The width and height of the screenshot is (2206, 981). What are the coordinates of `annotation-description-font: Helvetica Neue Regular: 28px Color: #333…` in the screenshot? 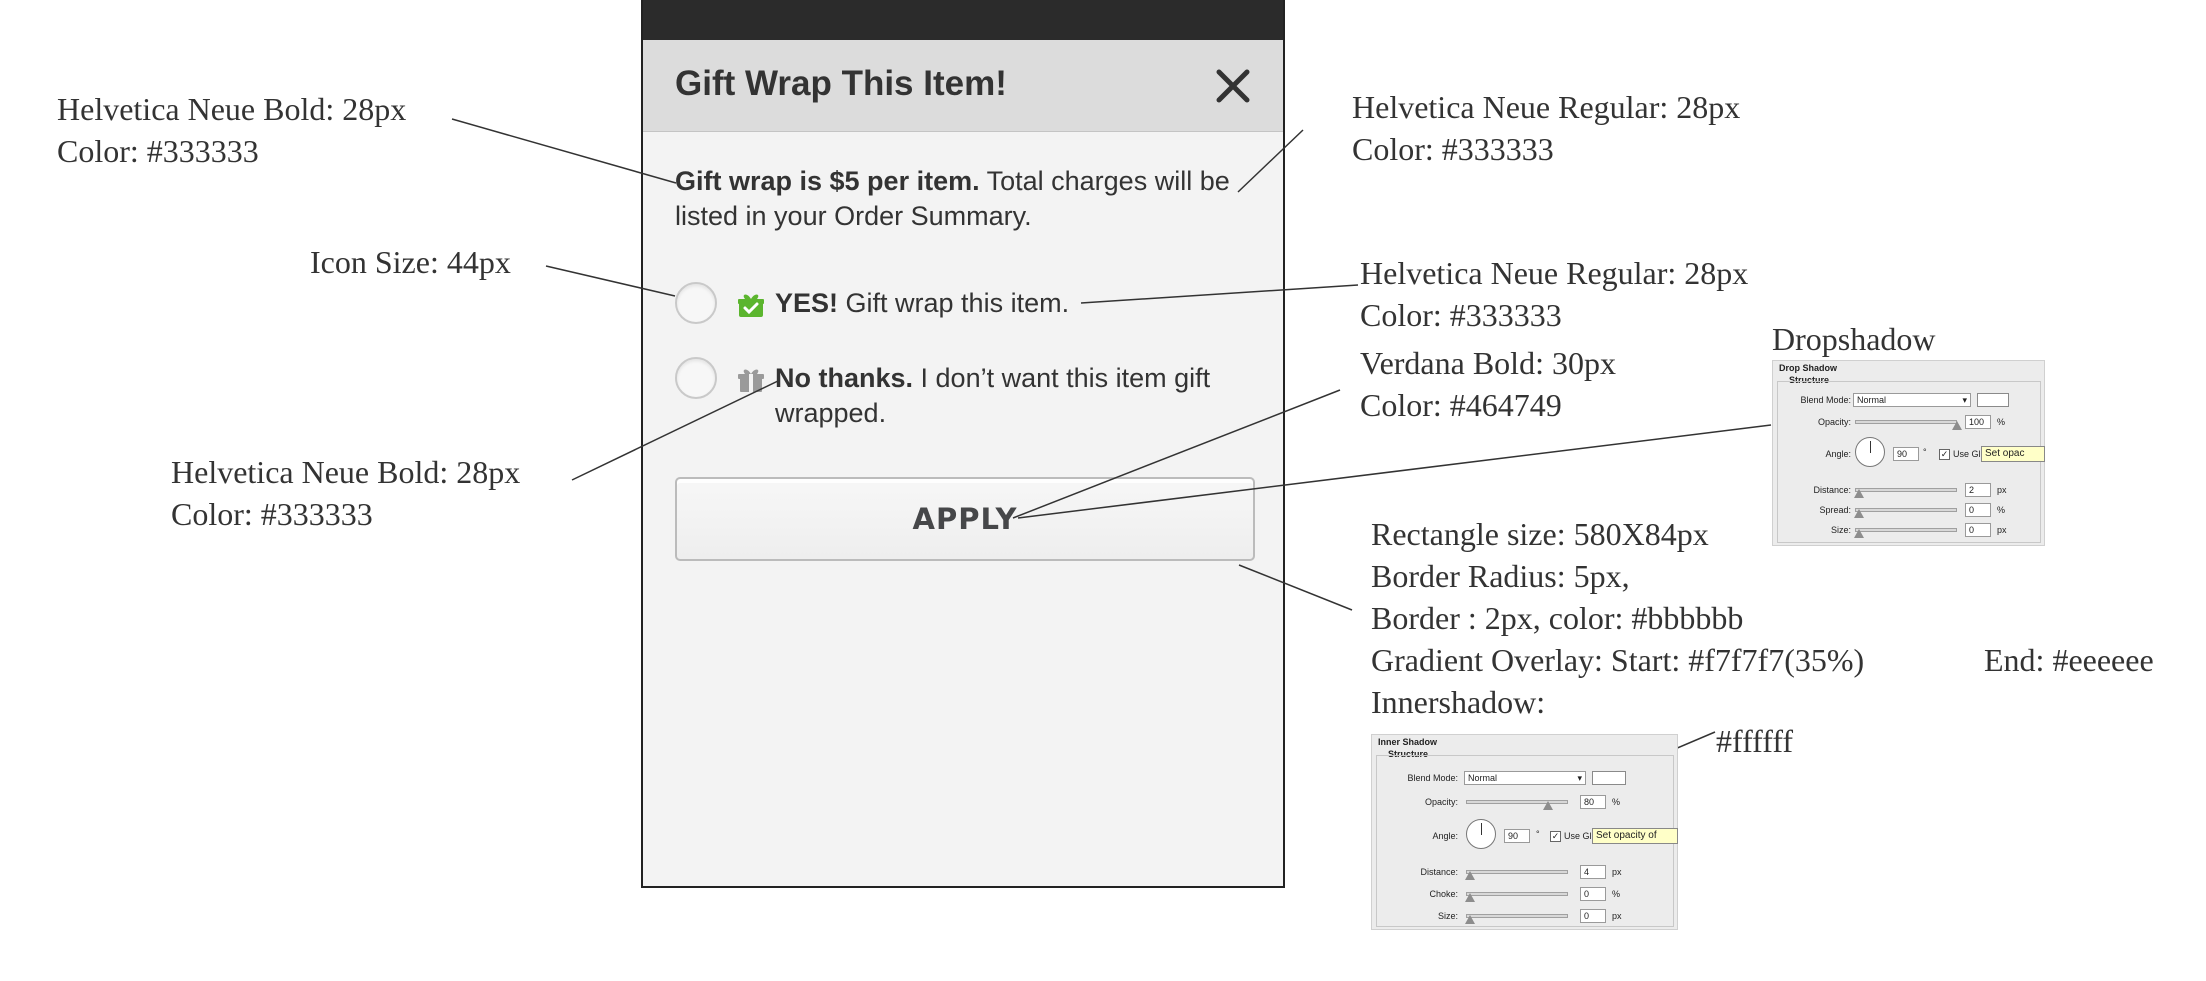 It's located at (1546, 128).